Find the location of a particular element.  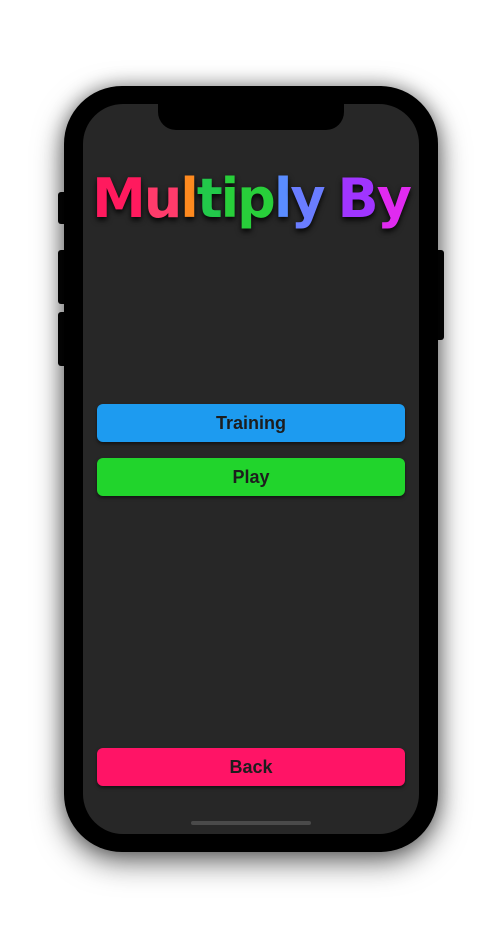

title-letter: M is located at coordinates (119, 198).